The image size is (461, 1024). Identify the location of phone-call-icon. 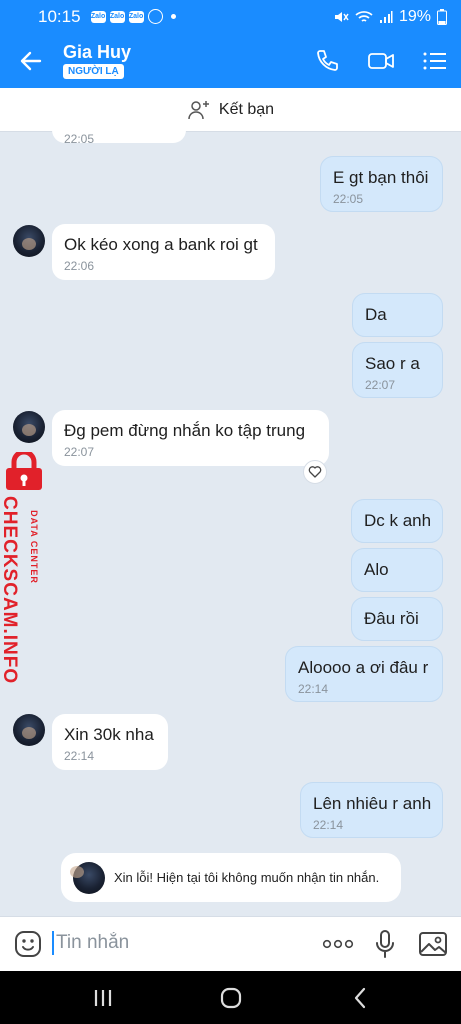
(327, 61).